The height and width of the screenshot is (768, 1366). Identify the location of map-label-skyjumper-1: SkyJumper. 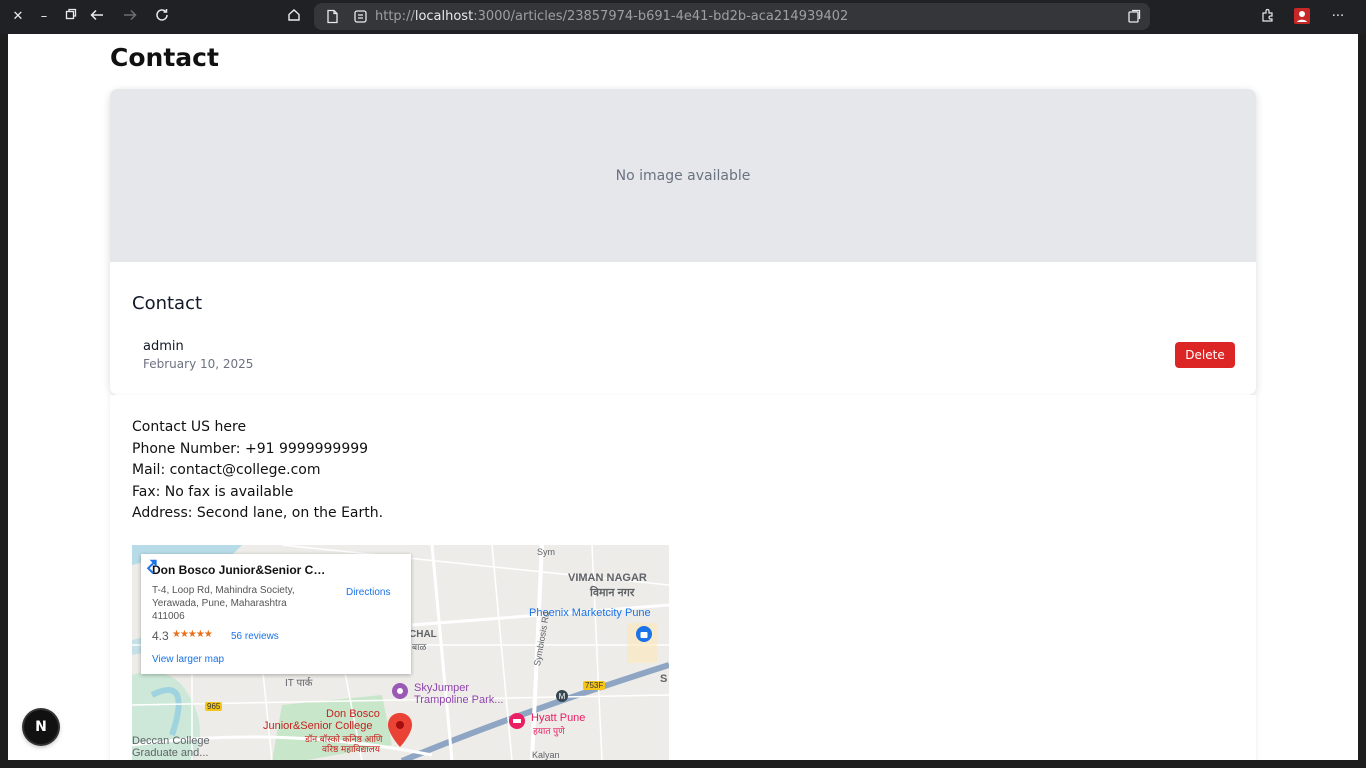
(442, 688).